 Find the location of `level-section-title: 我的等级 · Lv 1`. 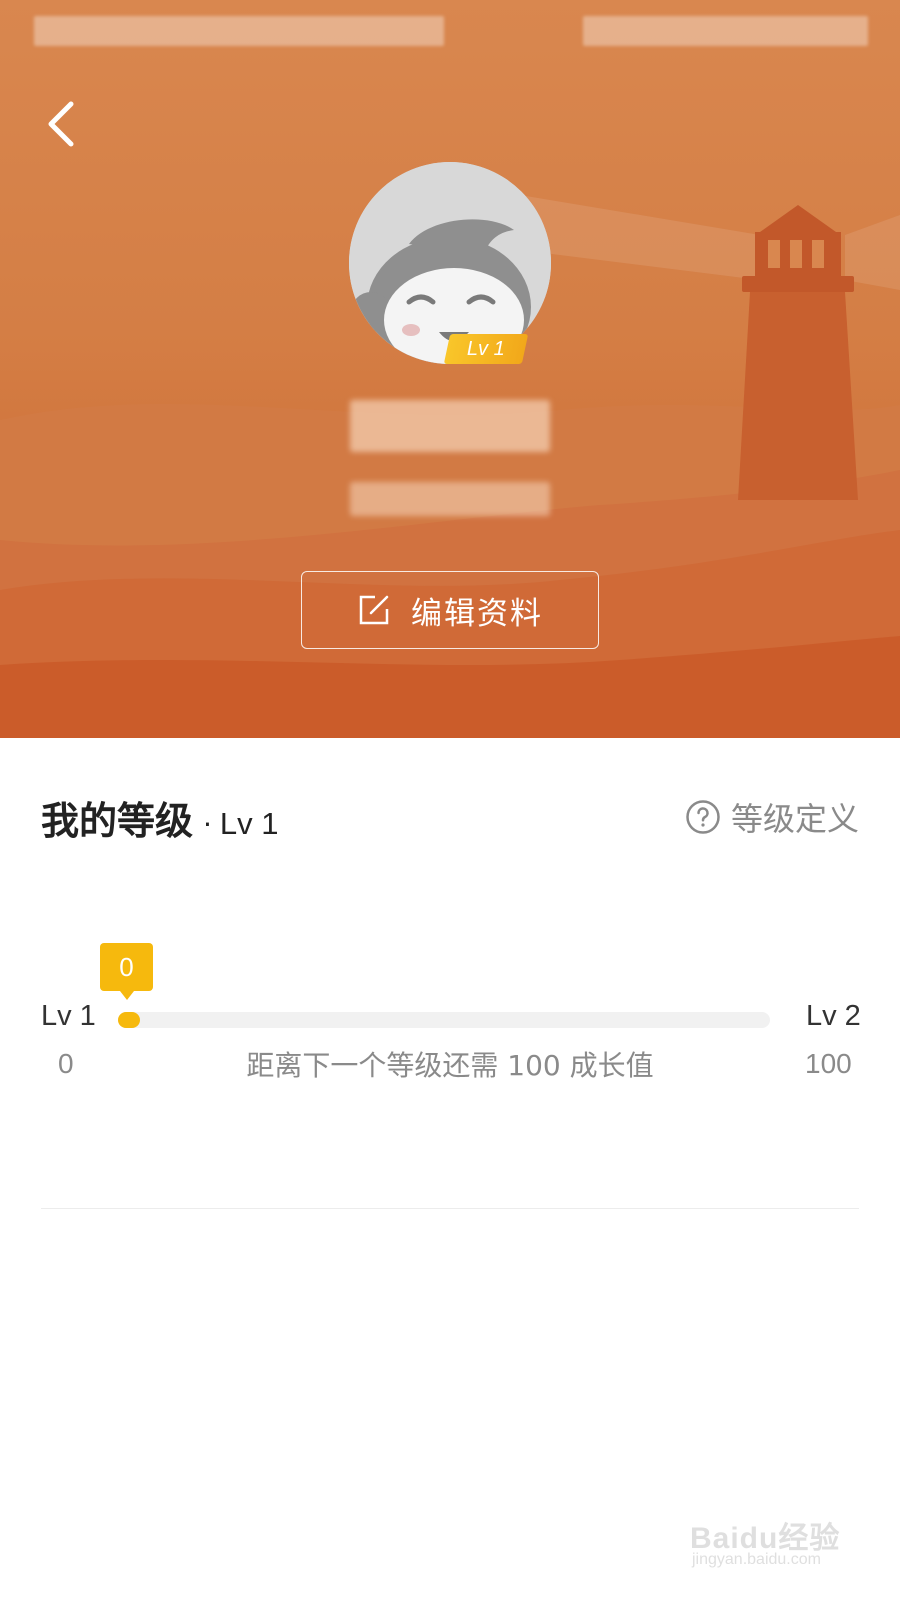

level-section-title: 我的等级 · Lv 1 is located at coordinates (160, 816).